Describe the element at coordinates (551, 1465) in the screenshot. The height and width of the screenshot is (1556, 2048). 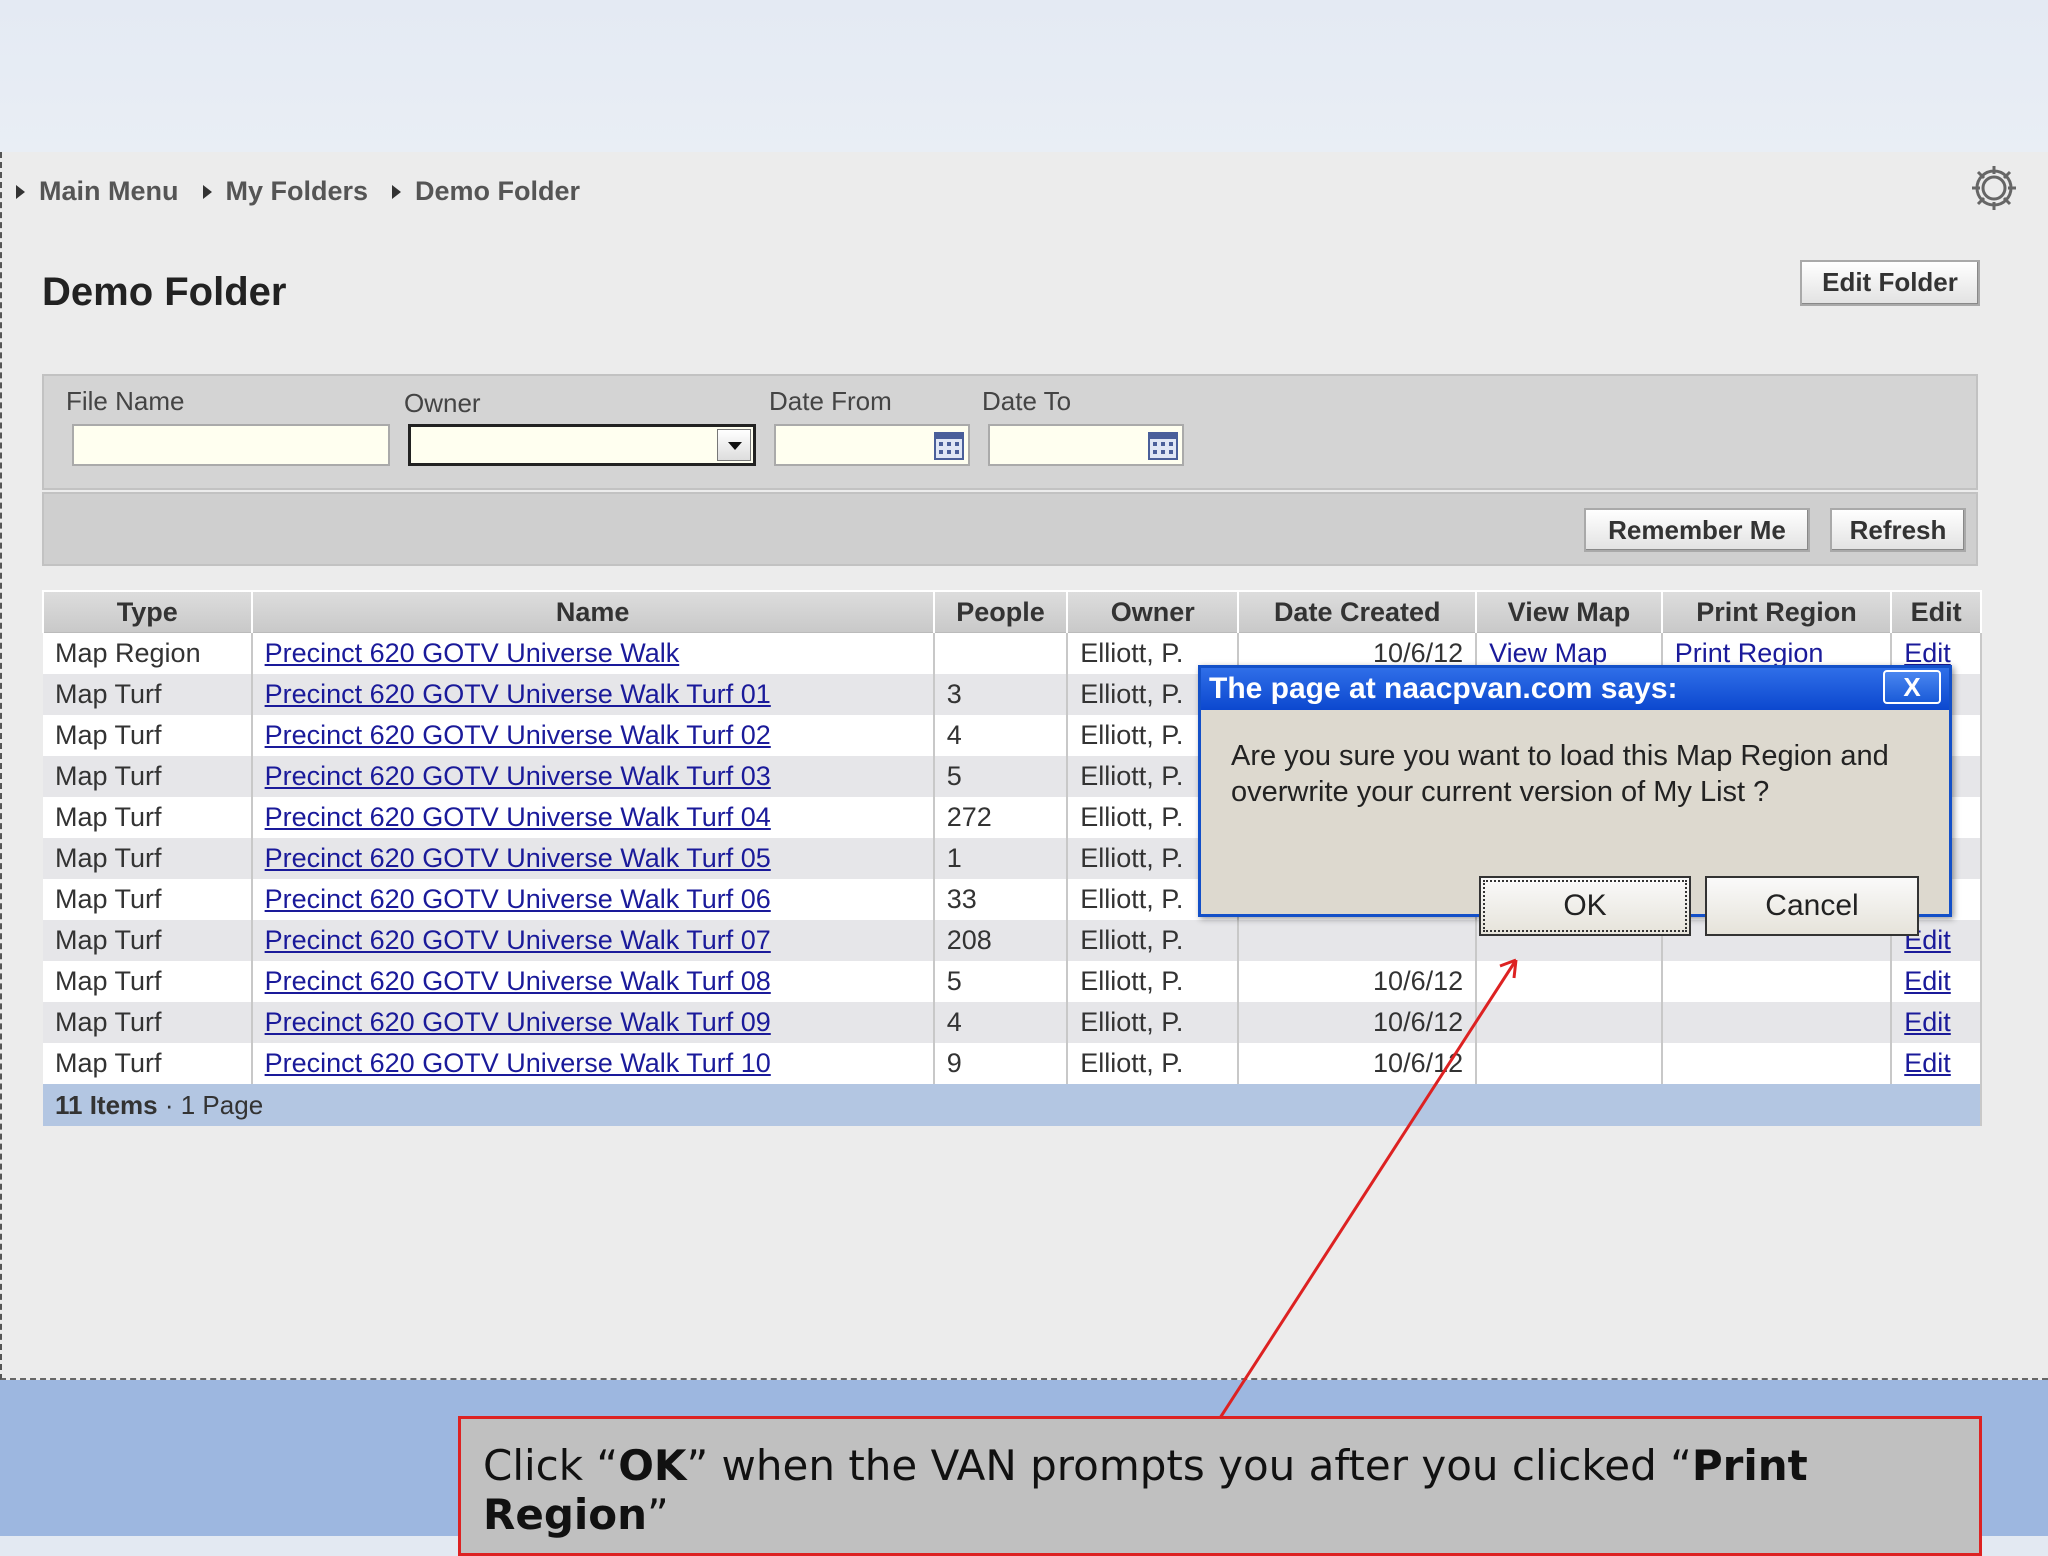
I see `callout-text-1: Click “` at that location.